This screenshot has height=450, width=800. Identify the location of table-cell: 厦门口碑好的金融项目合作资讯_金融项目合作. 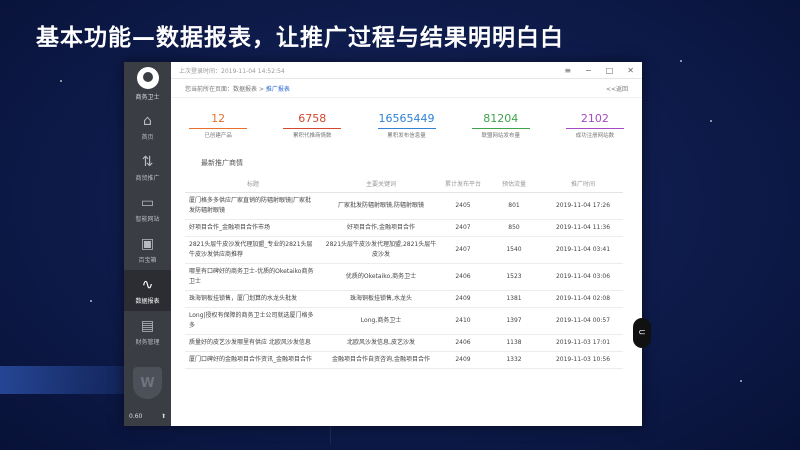
(253, 360).